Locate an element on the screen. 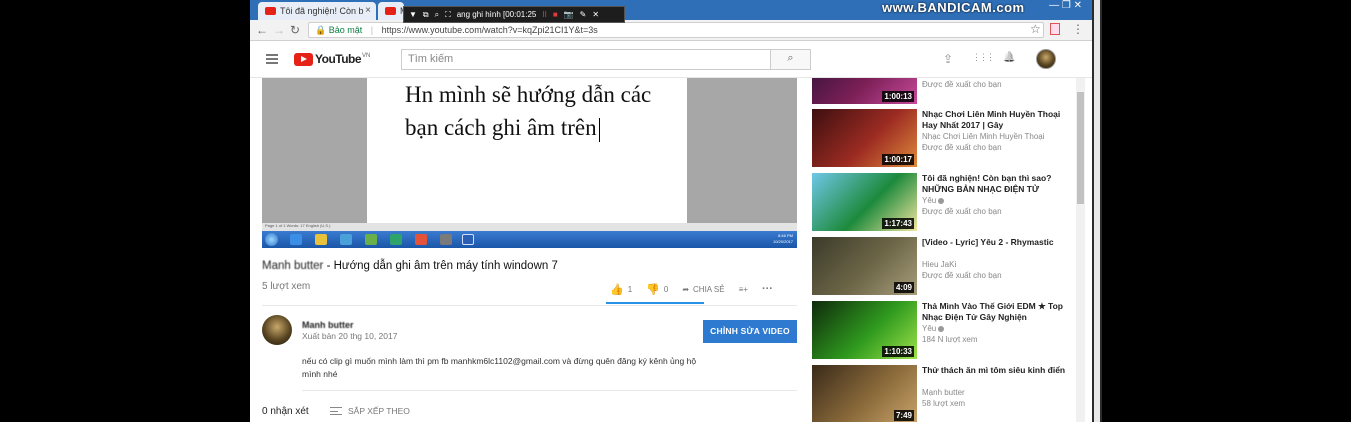  add-to-playlist-button: ≡+ is located at coordinates (743, 289).